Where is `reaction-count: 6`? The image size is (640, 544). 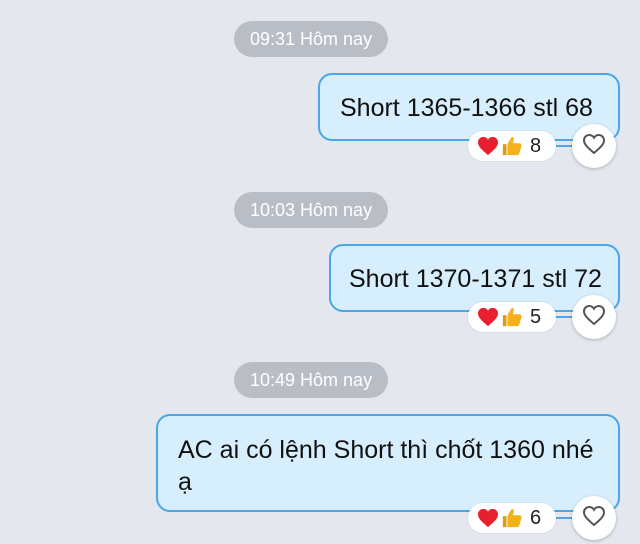 reaction-count: 6 is located at coordinates (536, 517).